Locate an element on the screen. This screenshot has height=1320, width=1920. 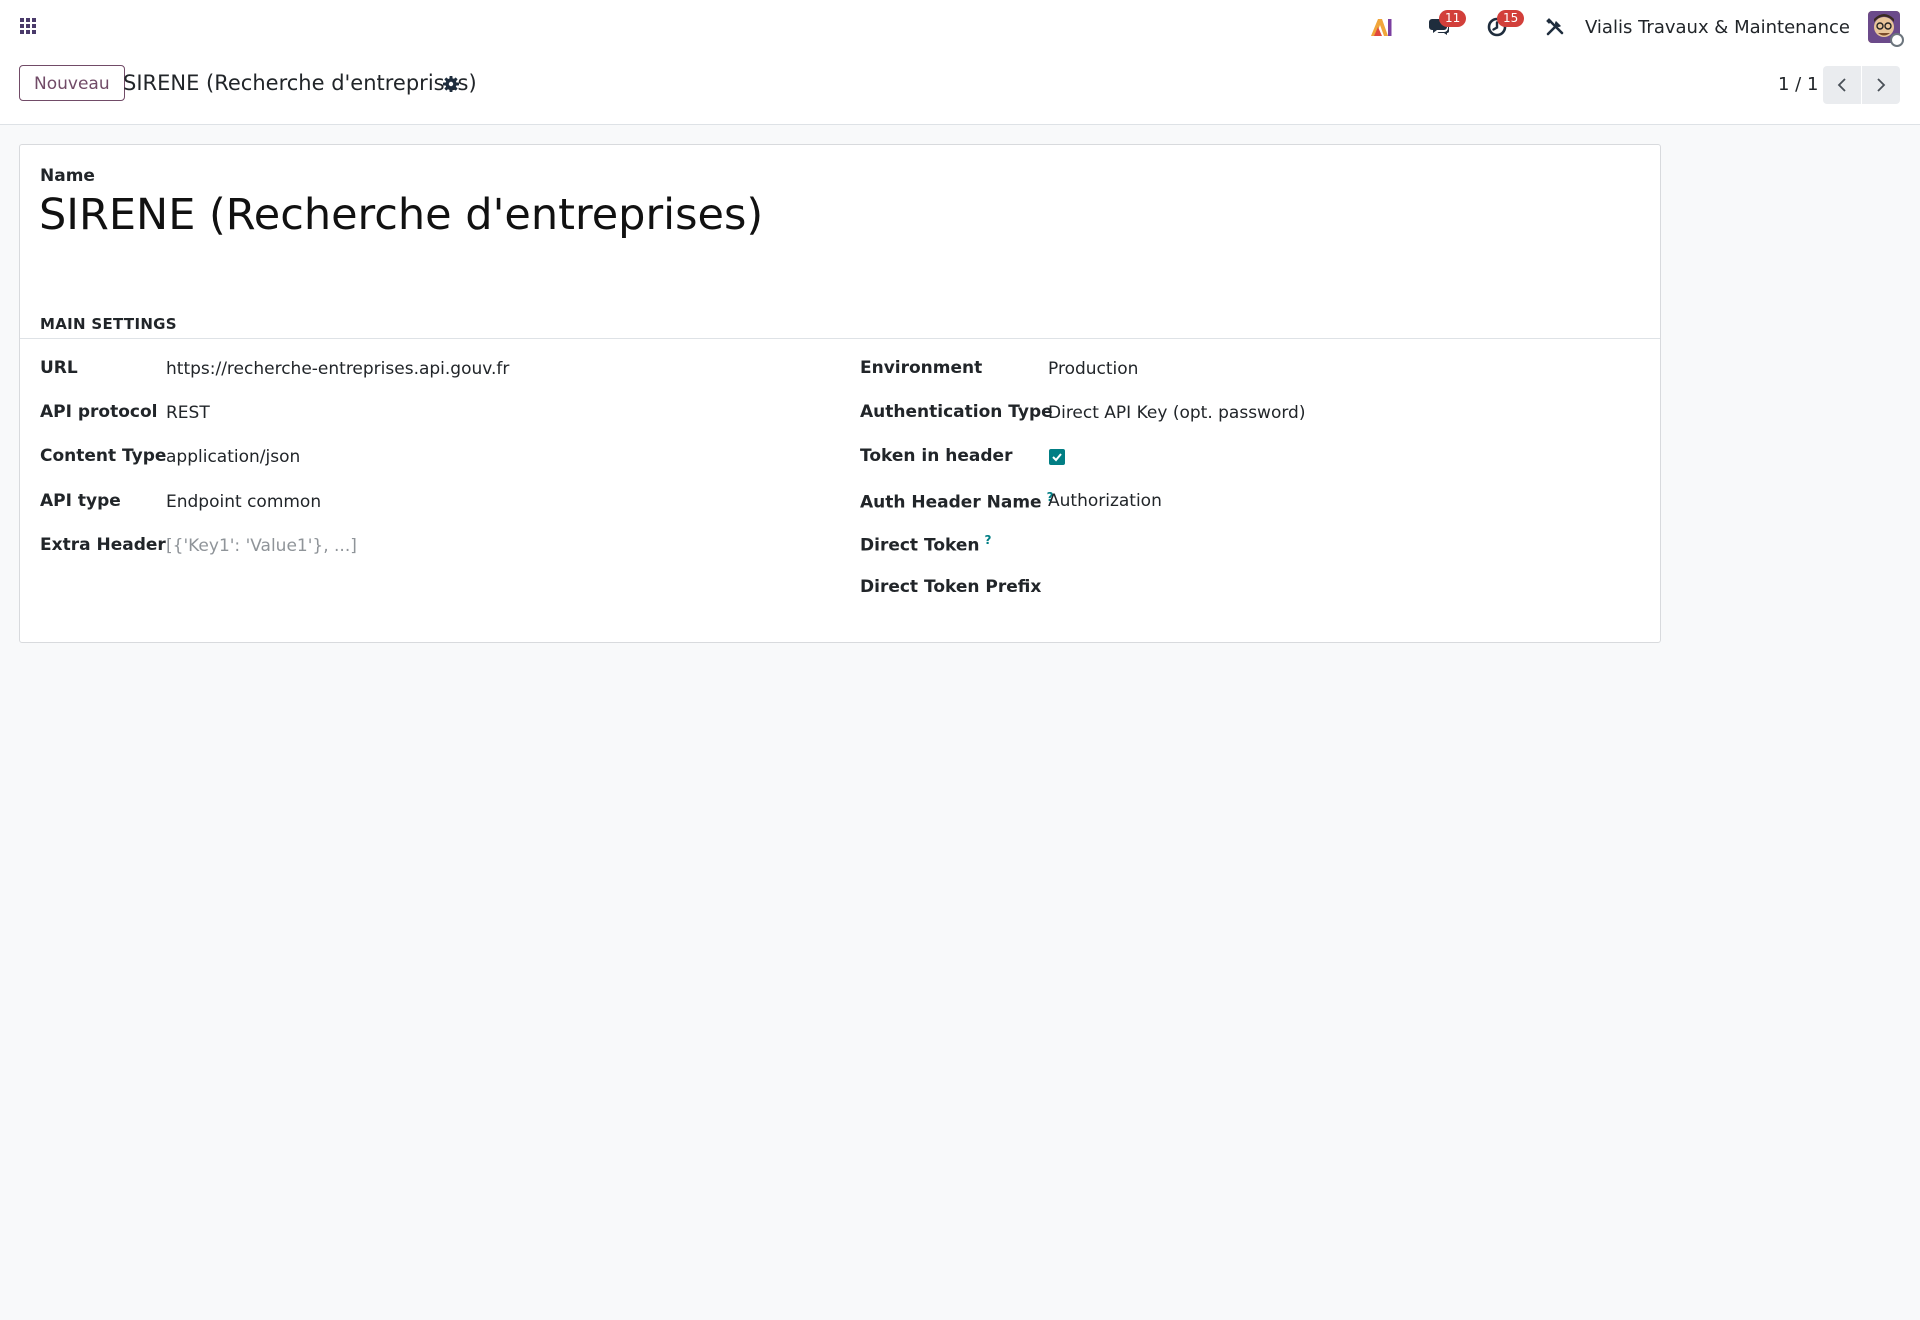
direct-token-prefix-label: Direct Token Prefix is located at coordinates (951, 587).